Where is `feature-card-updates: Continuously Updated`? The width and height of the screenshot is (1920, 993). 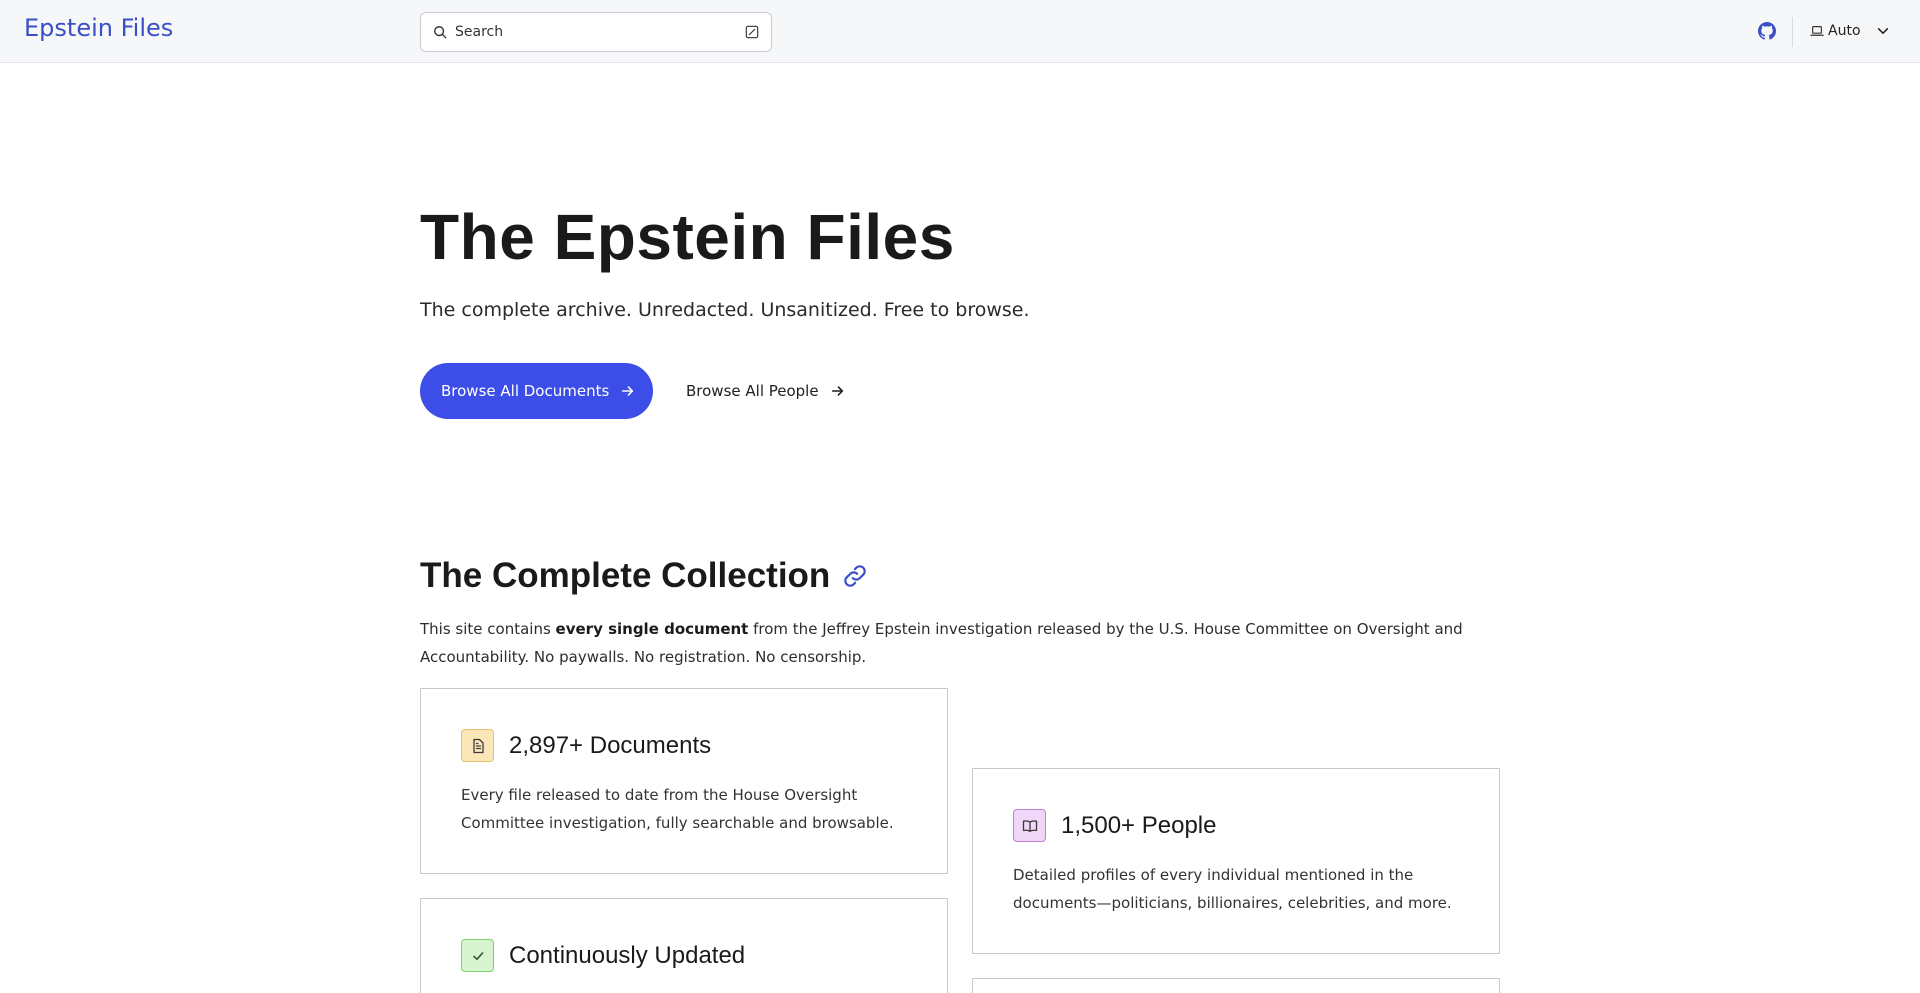
feature-card-updates: Continuously Updated is located at coordinates (684, 945).